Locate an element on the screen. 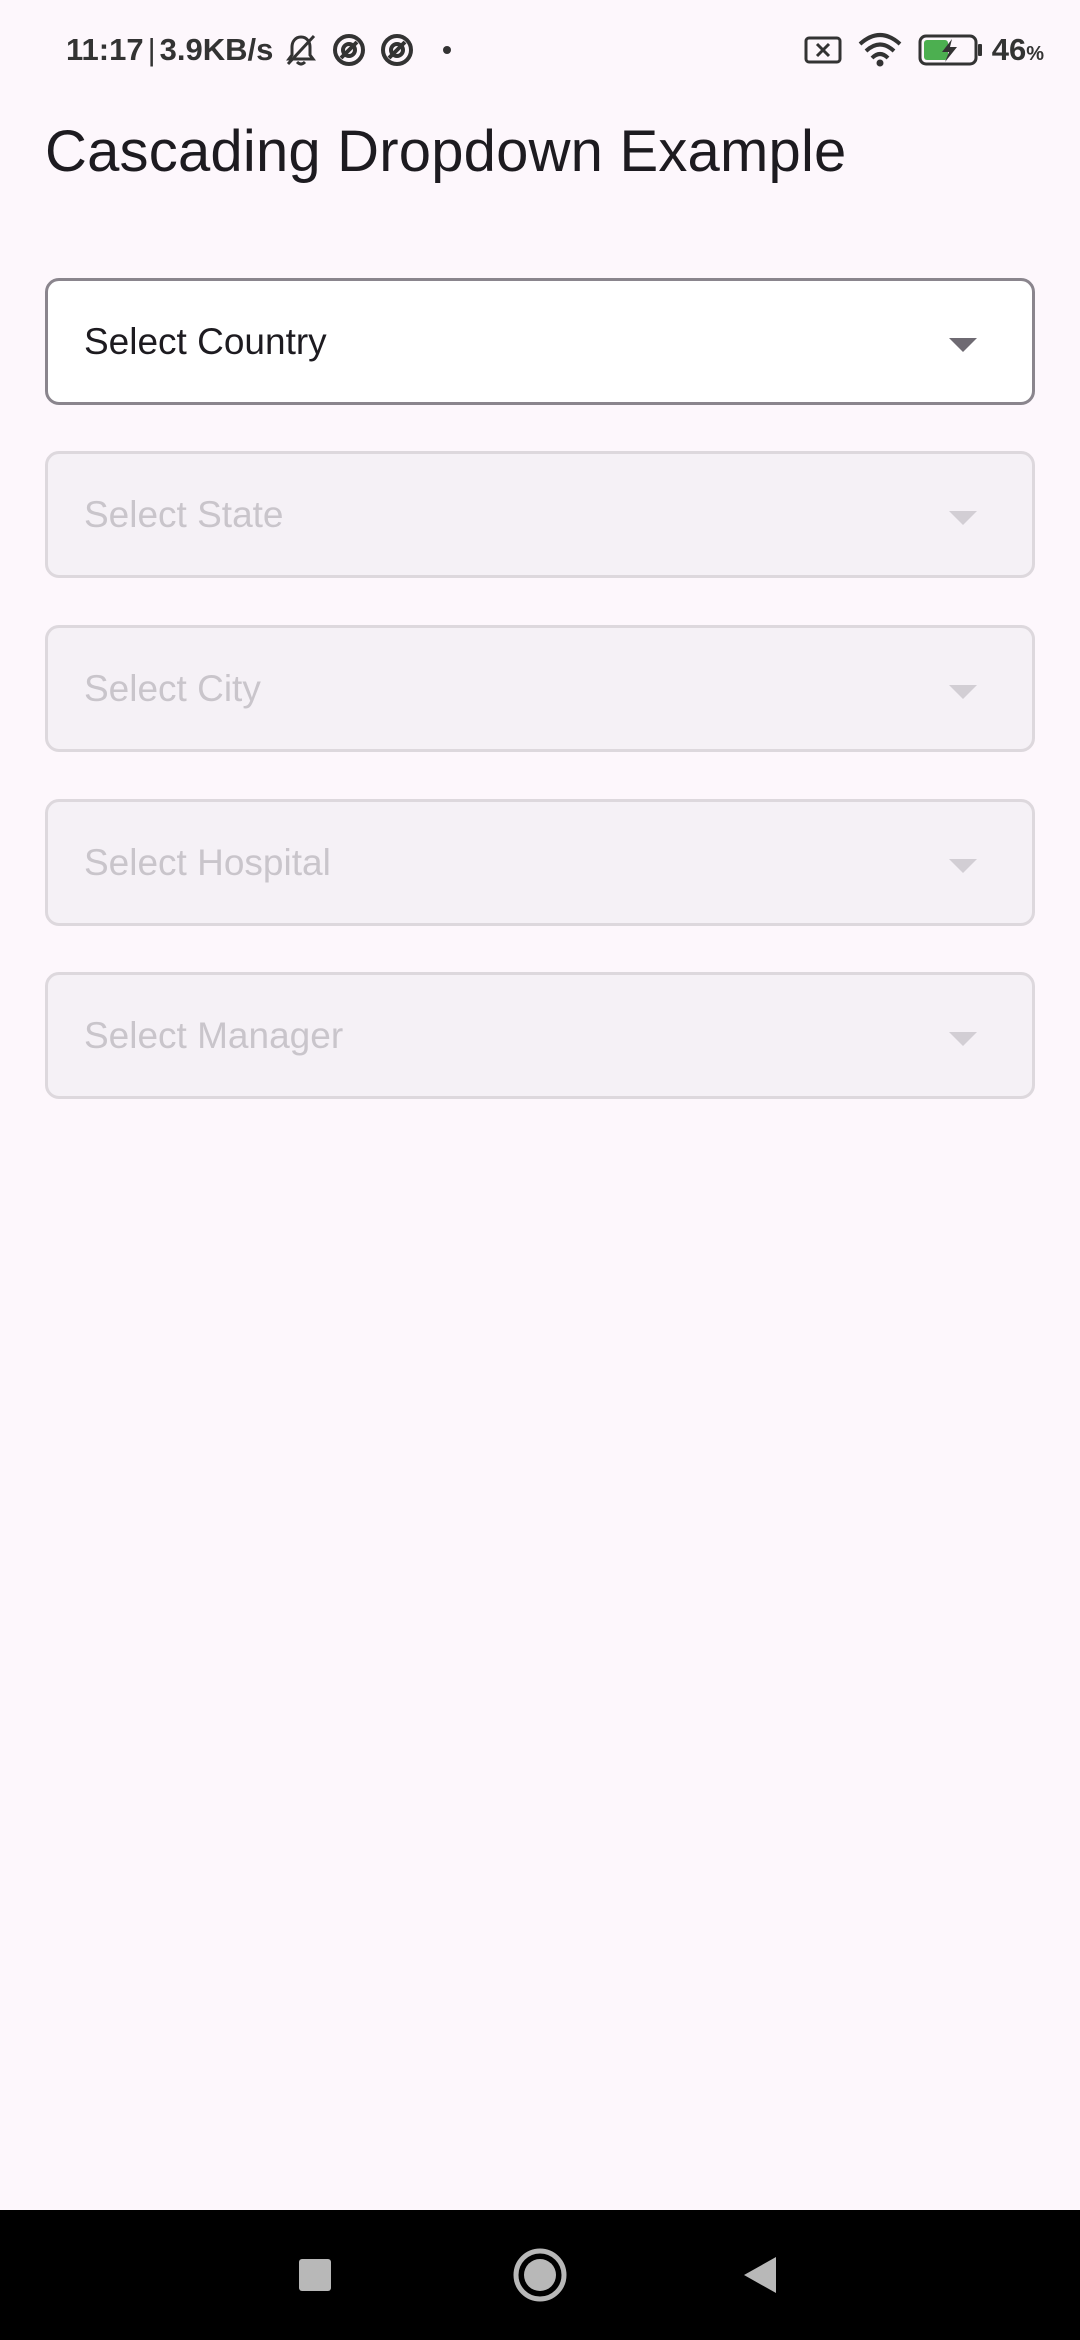 Image resolution: width=1080 pixels, height=2340 pixels. back-triangle-icon is located at coordinates (760, 2275).